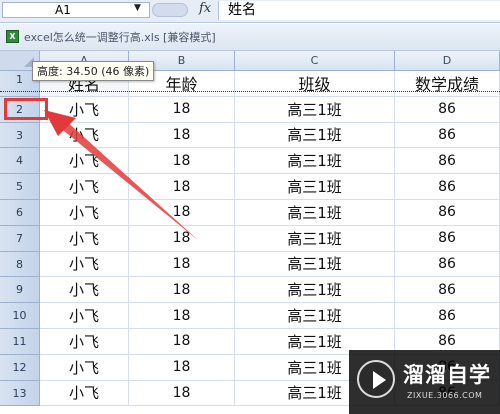  Describe the element at coordinates (26, 109) in the screenshot. I see `annotation-highlight-box` at that location.